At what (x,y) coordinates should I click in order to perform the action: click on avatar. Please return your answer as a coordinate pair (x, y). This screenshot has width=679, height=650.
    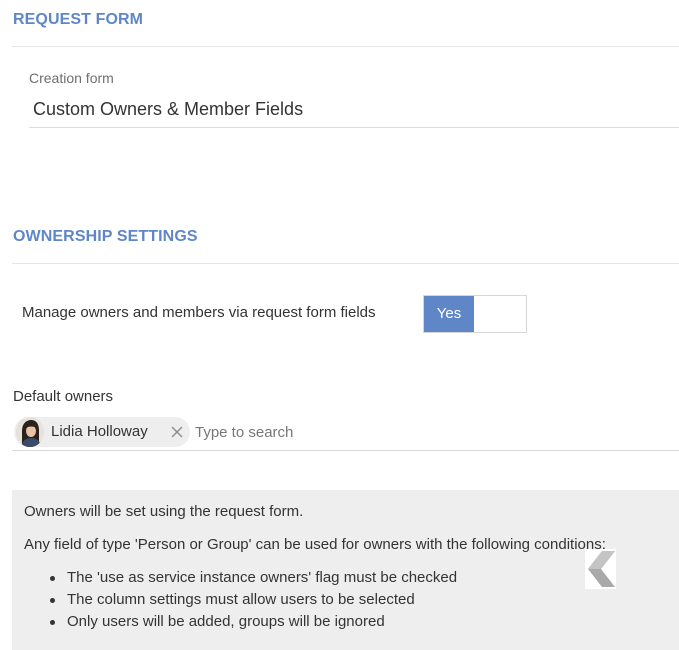
    Looking at the image, I should click on (30, 432).